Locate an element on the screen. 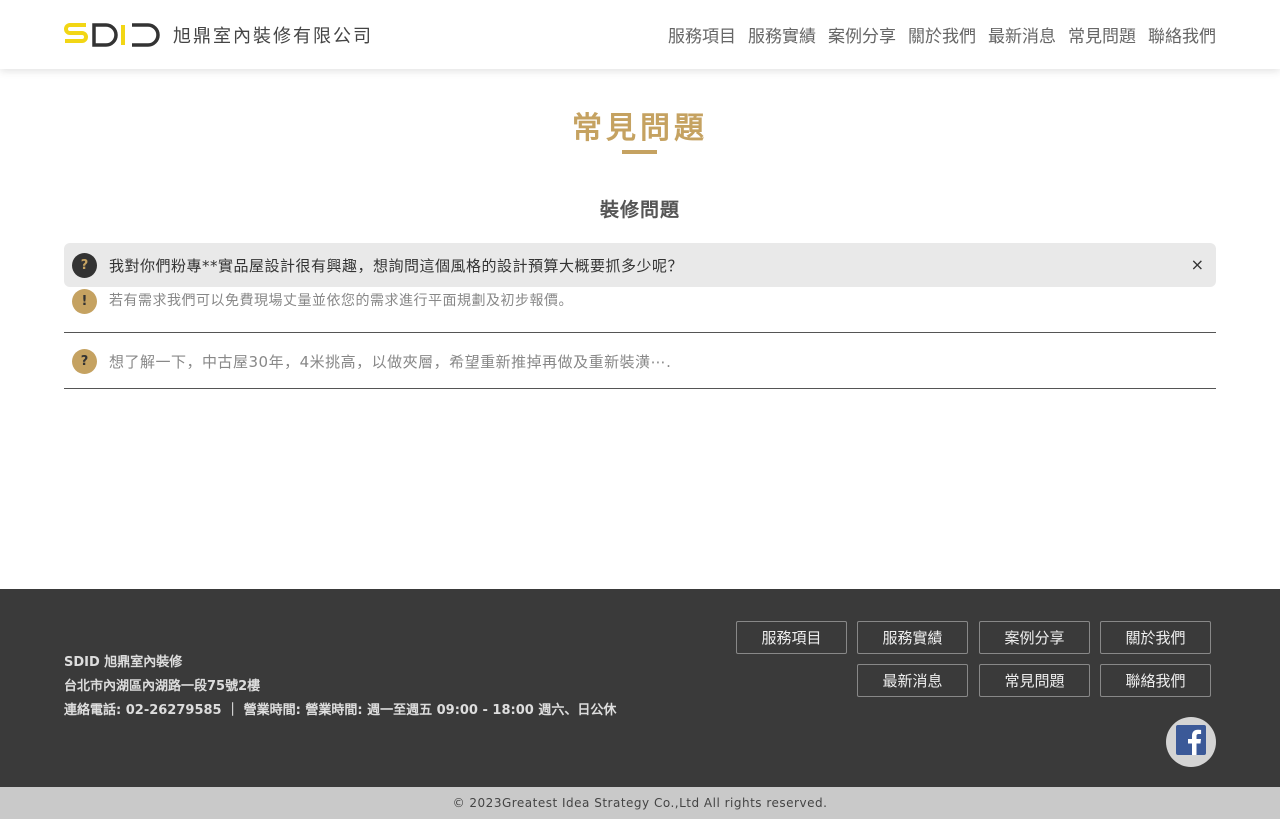 This screenshot has height=819, width=1280. footer-nav-about: 關於我們 is located at coordinates (1155, 637).